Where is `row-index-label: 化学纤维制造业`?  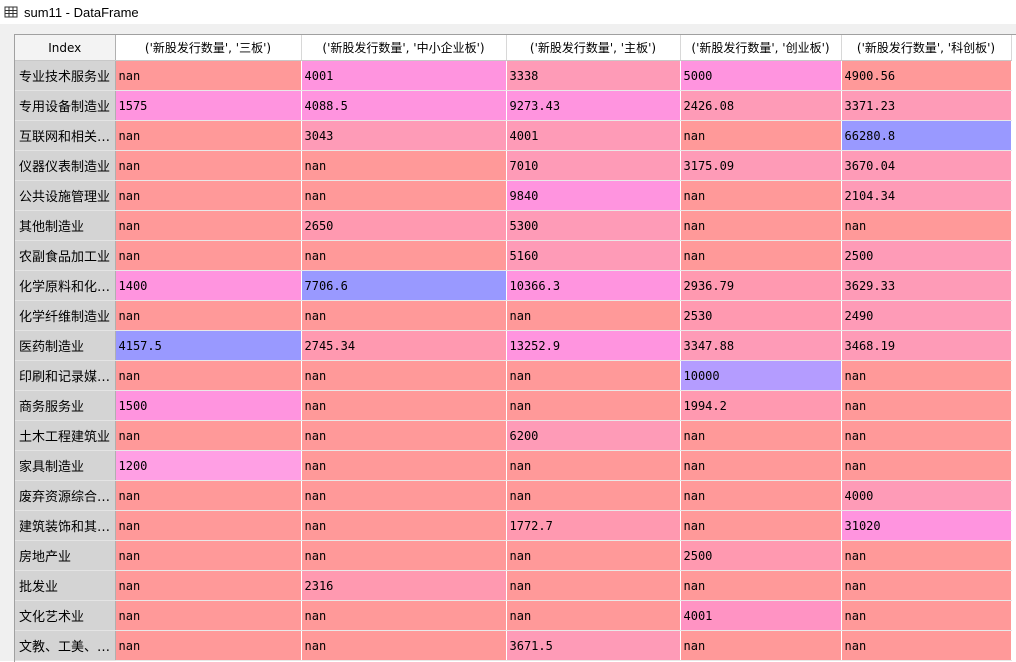 row-index-label: 化学纤维制造业 is located at coordinates (65, 315).